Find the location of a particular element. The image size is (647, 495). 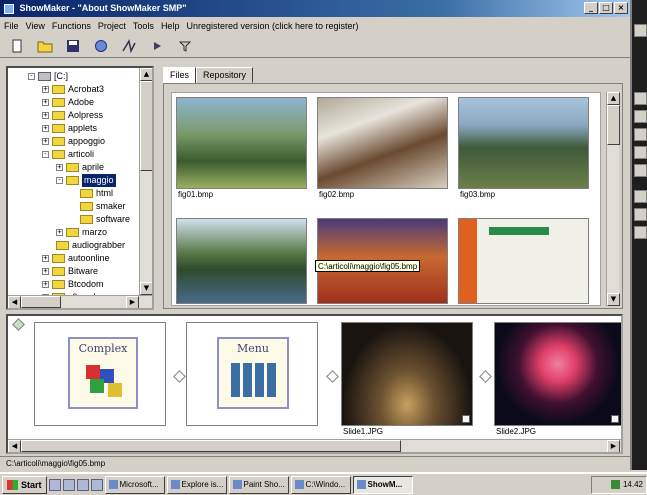

tree-root: - [C:] is located at coordinates (48, 76).